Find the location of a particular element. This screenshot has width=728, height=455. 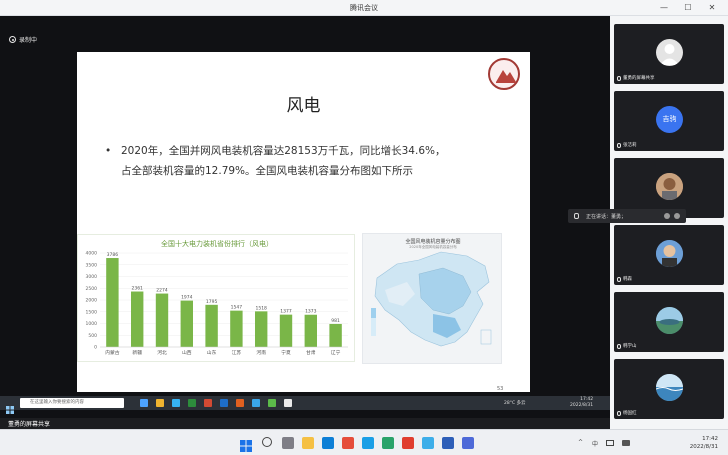

meeting-app-icon is located at coordinates (428, 443).